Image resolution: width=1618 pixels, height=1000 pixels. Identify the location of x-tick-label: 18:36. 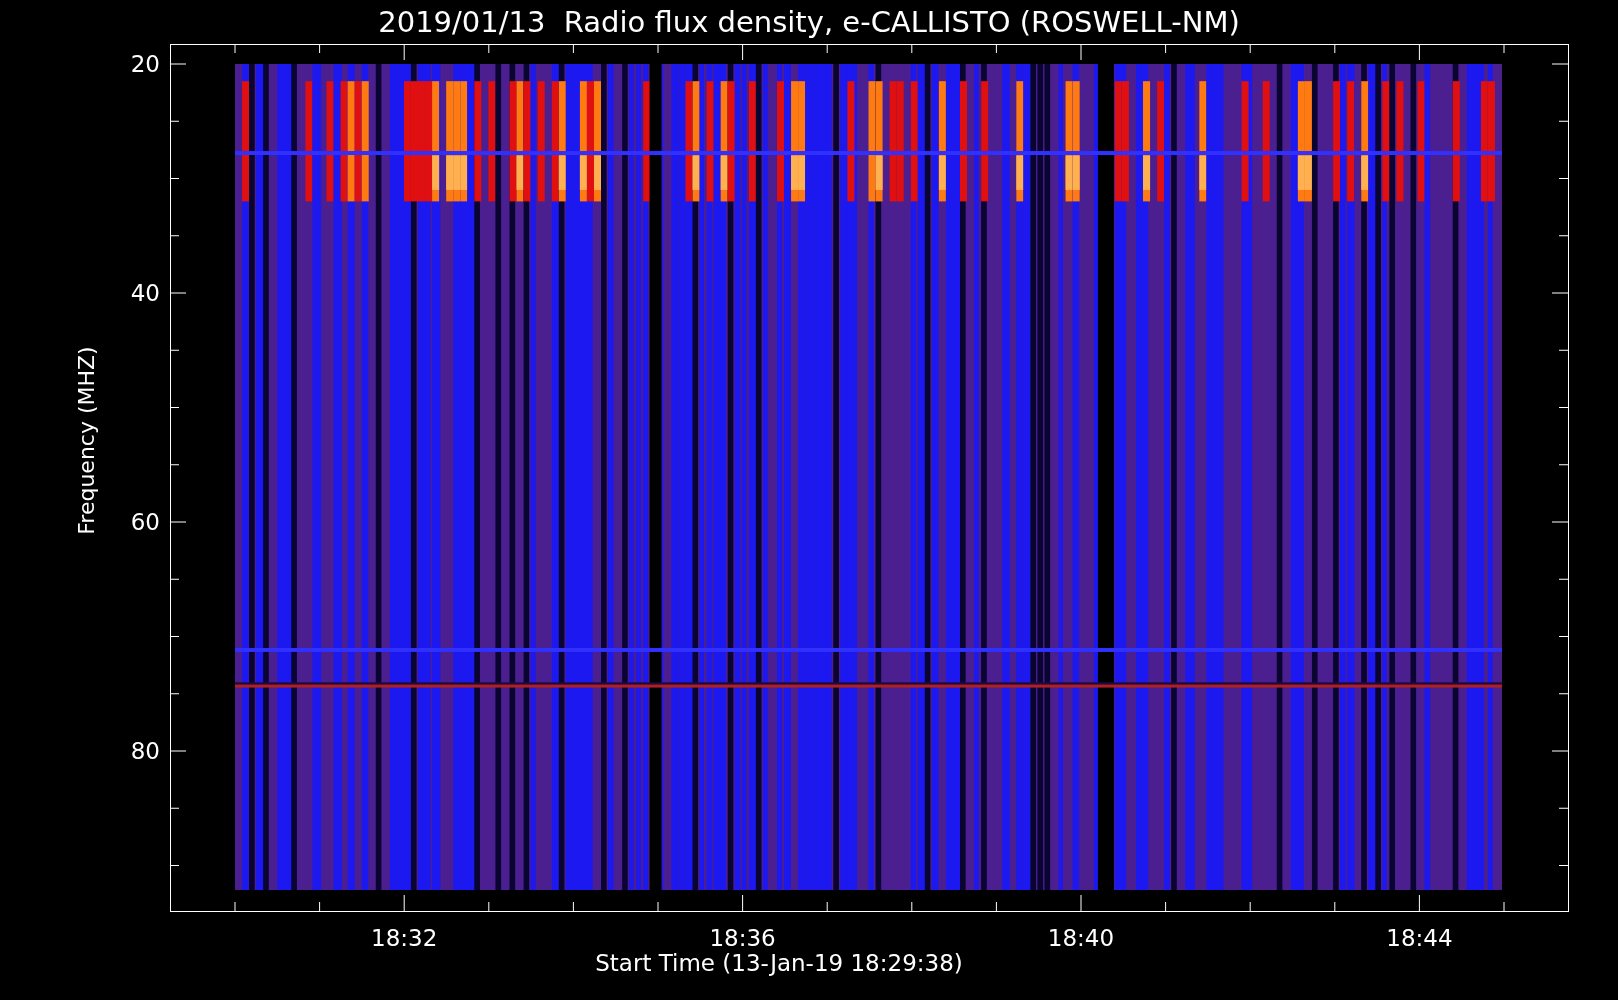
(742, 938).